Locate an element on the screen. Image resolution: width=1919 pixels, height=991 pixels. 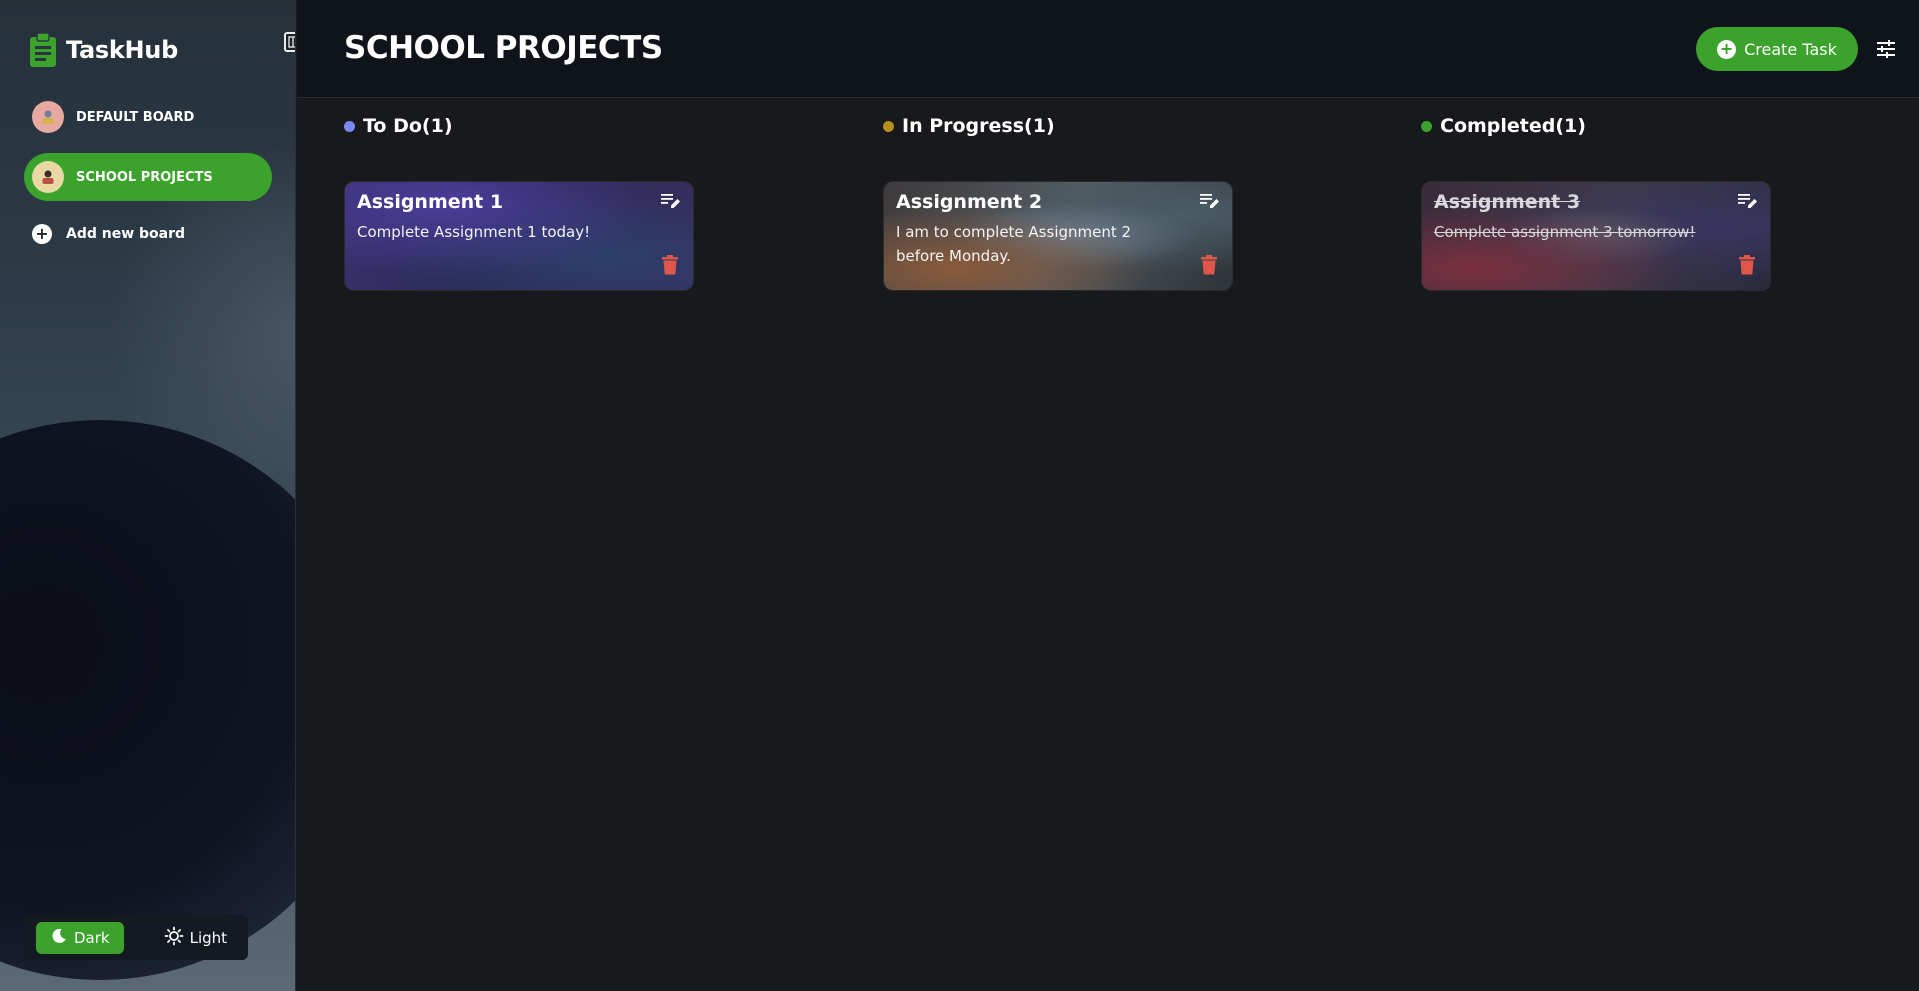
add-board-label: Add new board is located at coordinates (126, 234).